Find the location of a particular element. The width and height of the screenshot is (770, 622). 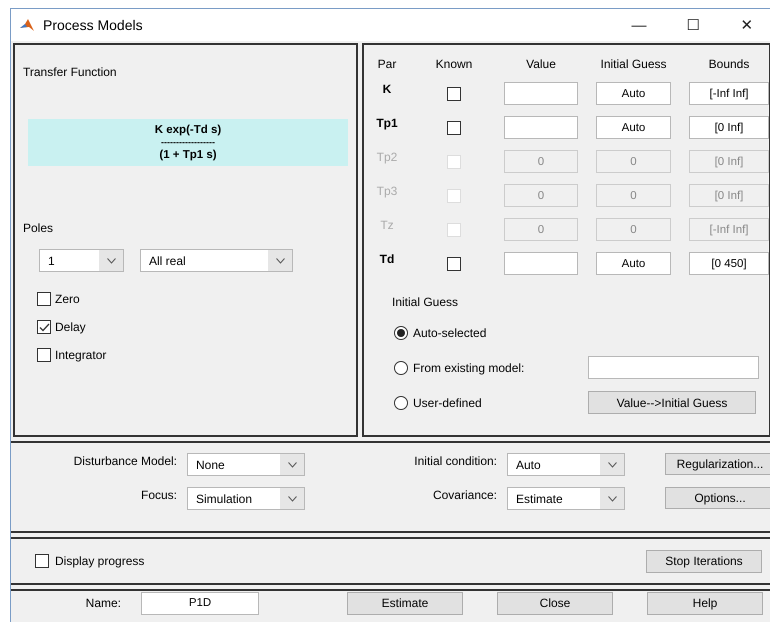

dropdown-field: 1 is located at coordinates (81, 260).